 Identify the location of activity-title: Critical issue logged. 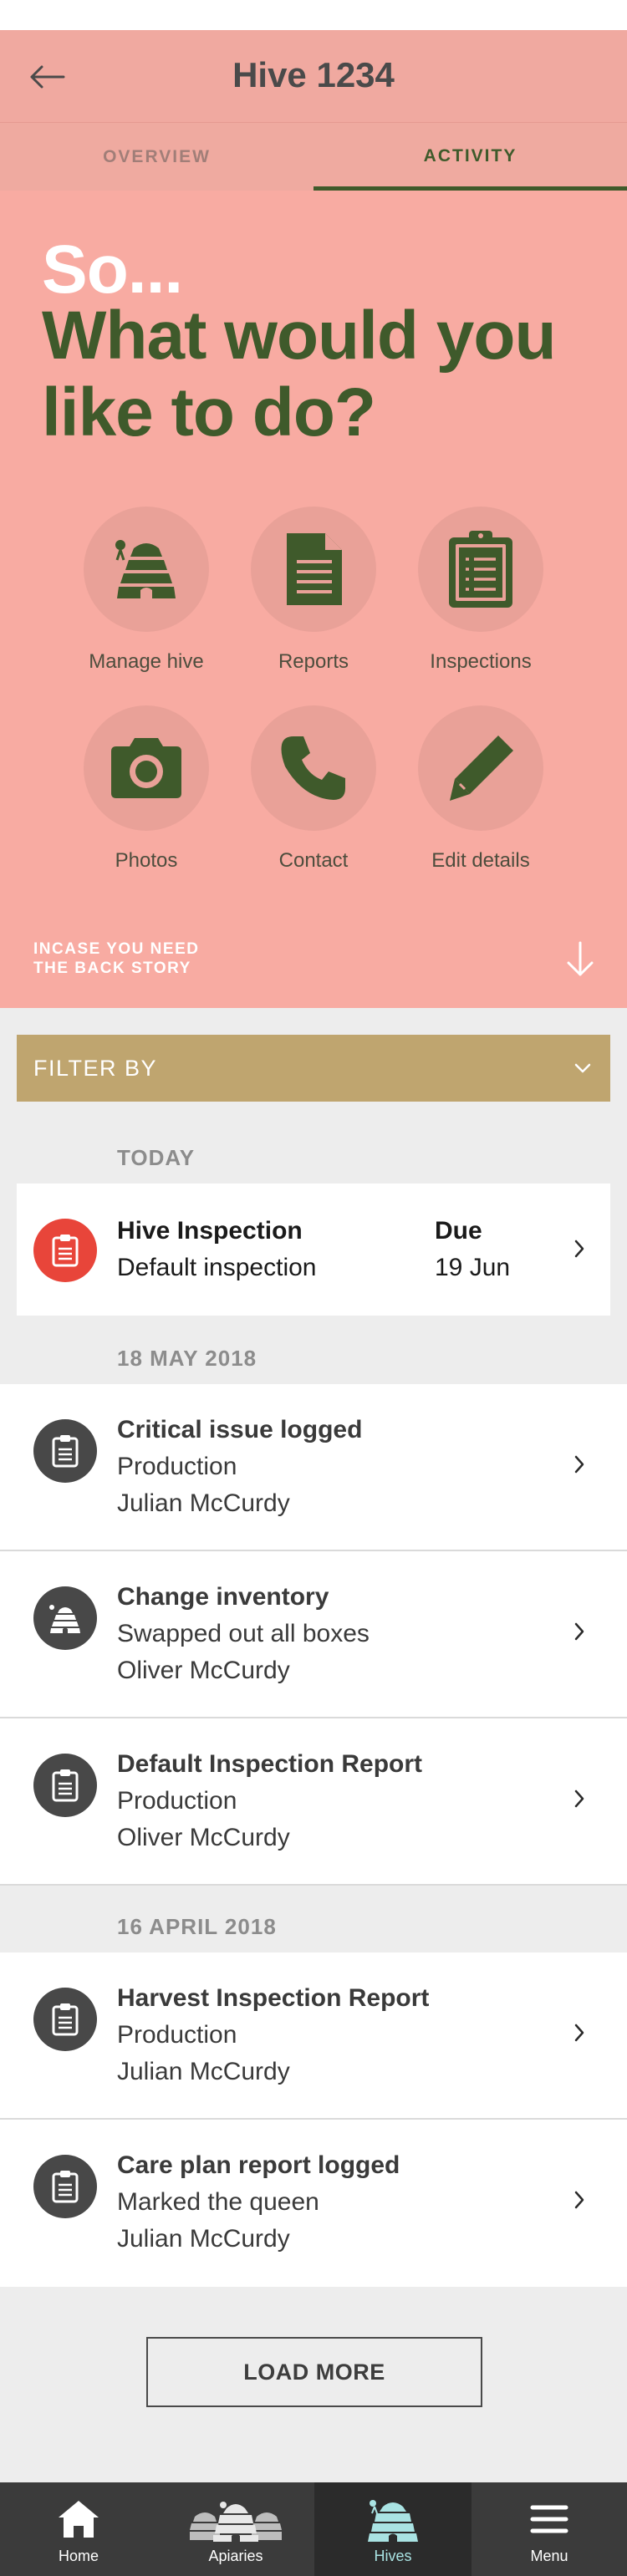
(240, 1429).